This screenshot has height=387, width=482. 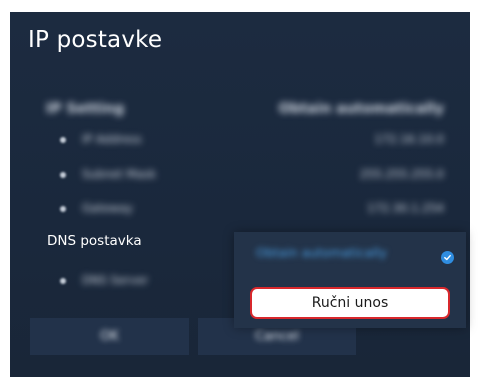 What do you see at coordinates (409, 139) in the screenshot?
I see `ip-address-value: 172.16.10.0` at bounding box center [409, 139].